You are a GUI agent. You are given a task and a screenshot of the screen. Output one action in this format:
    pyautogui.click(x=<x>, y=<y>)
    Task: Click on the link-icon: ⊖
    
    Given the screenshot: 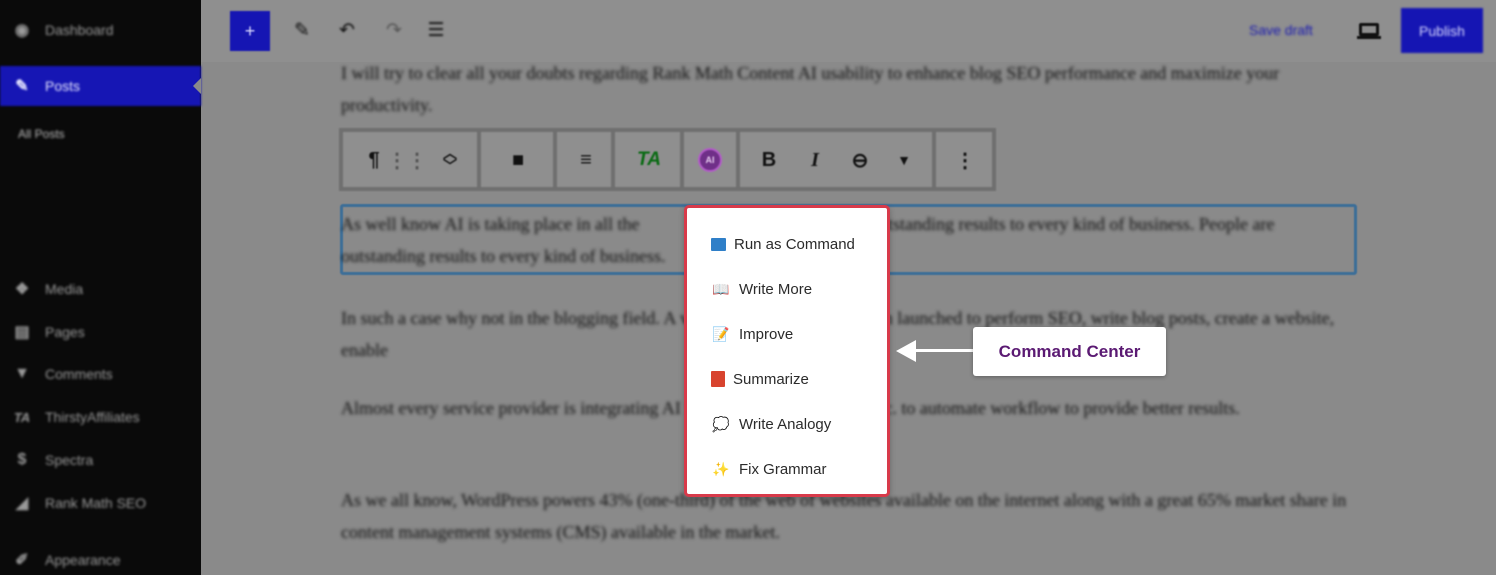 What is the action you would take?
    pyautogui.click(x=860, y=160)
    